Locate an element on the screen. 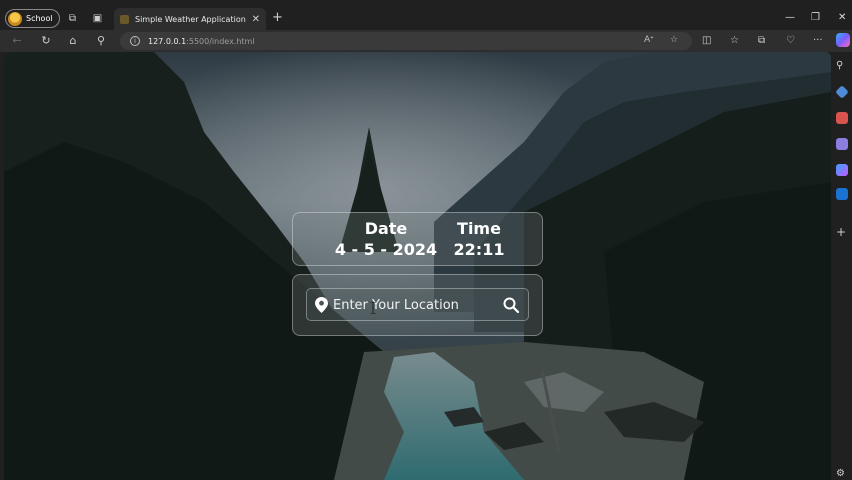 The height and width of the screenshot is (480, 852). home-icon: ⌂ is located at coordinates (73, 41).